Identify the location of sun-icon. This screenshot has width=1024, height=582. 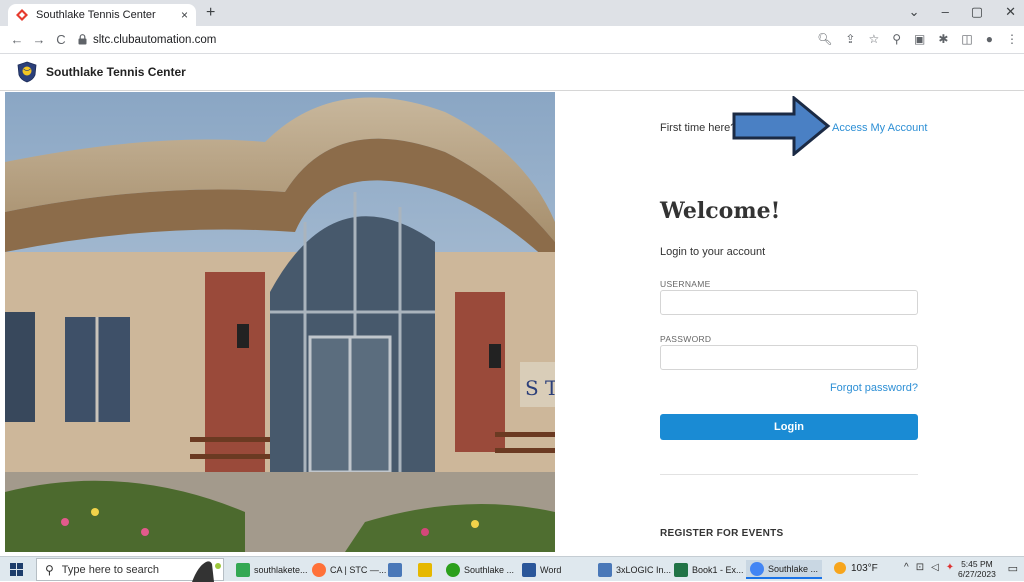
(840, 568).